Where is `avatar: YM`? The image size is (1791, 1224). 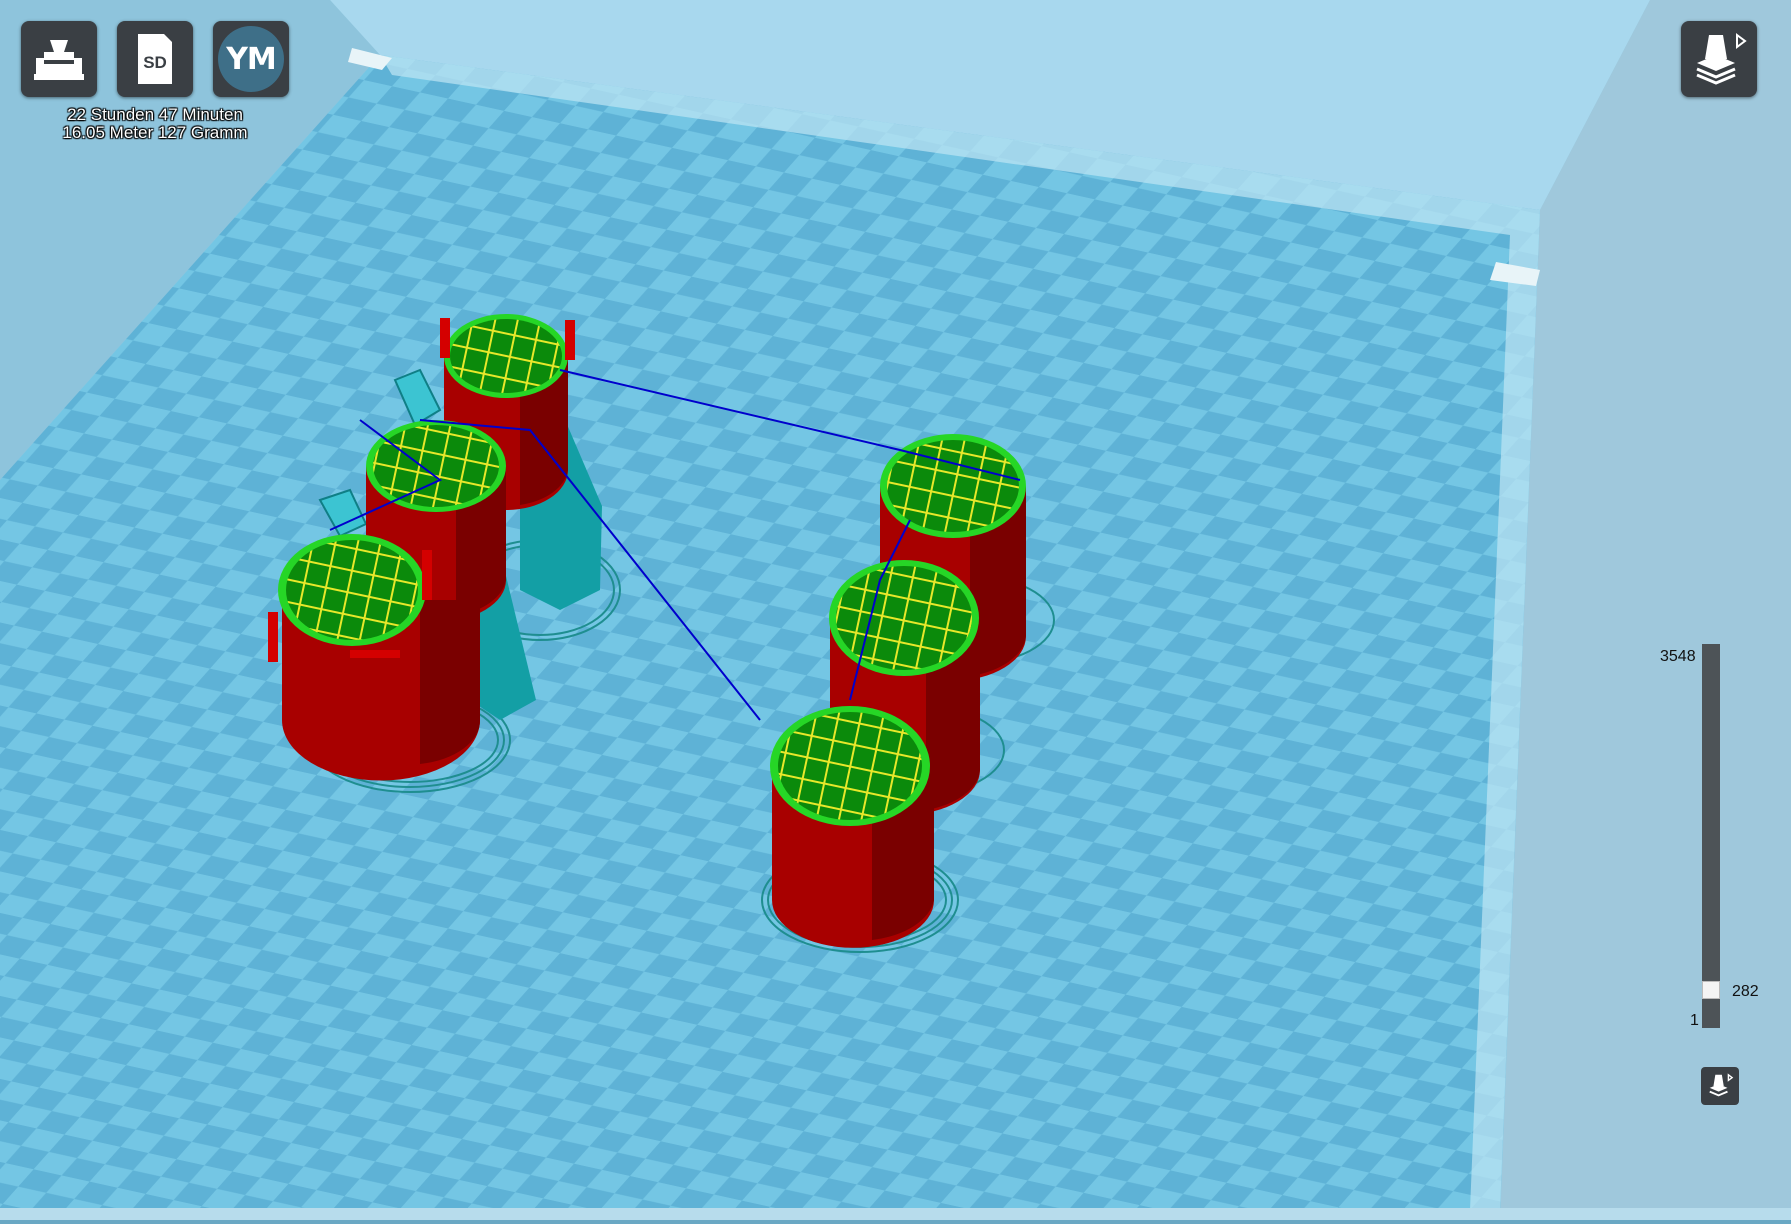 avatar: YM is located at coordinates (251, 59).